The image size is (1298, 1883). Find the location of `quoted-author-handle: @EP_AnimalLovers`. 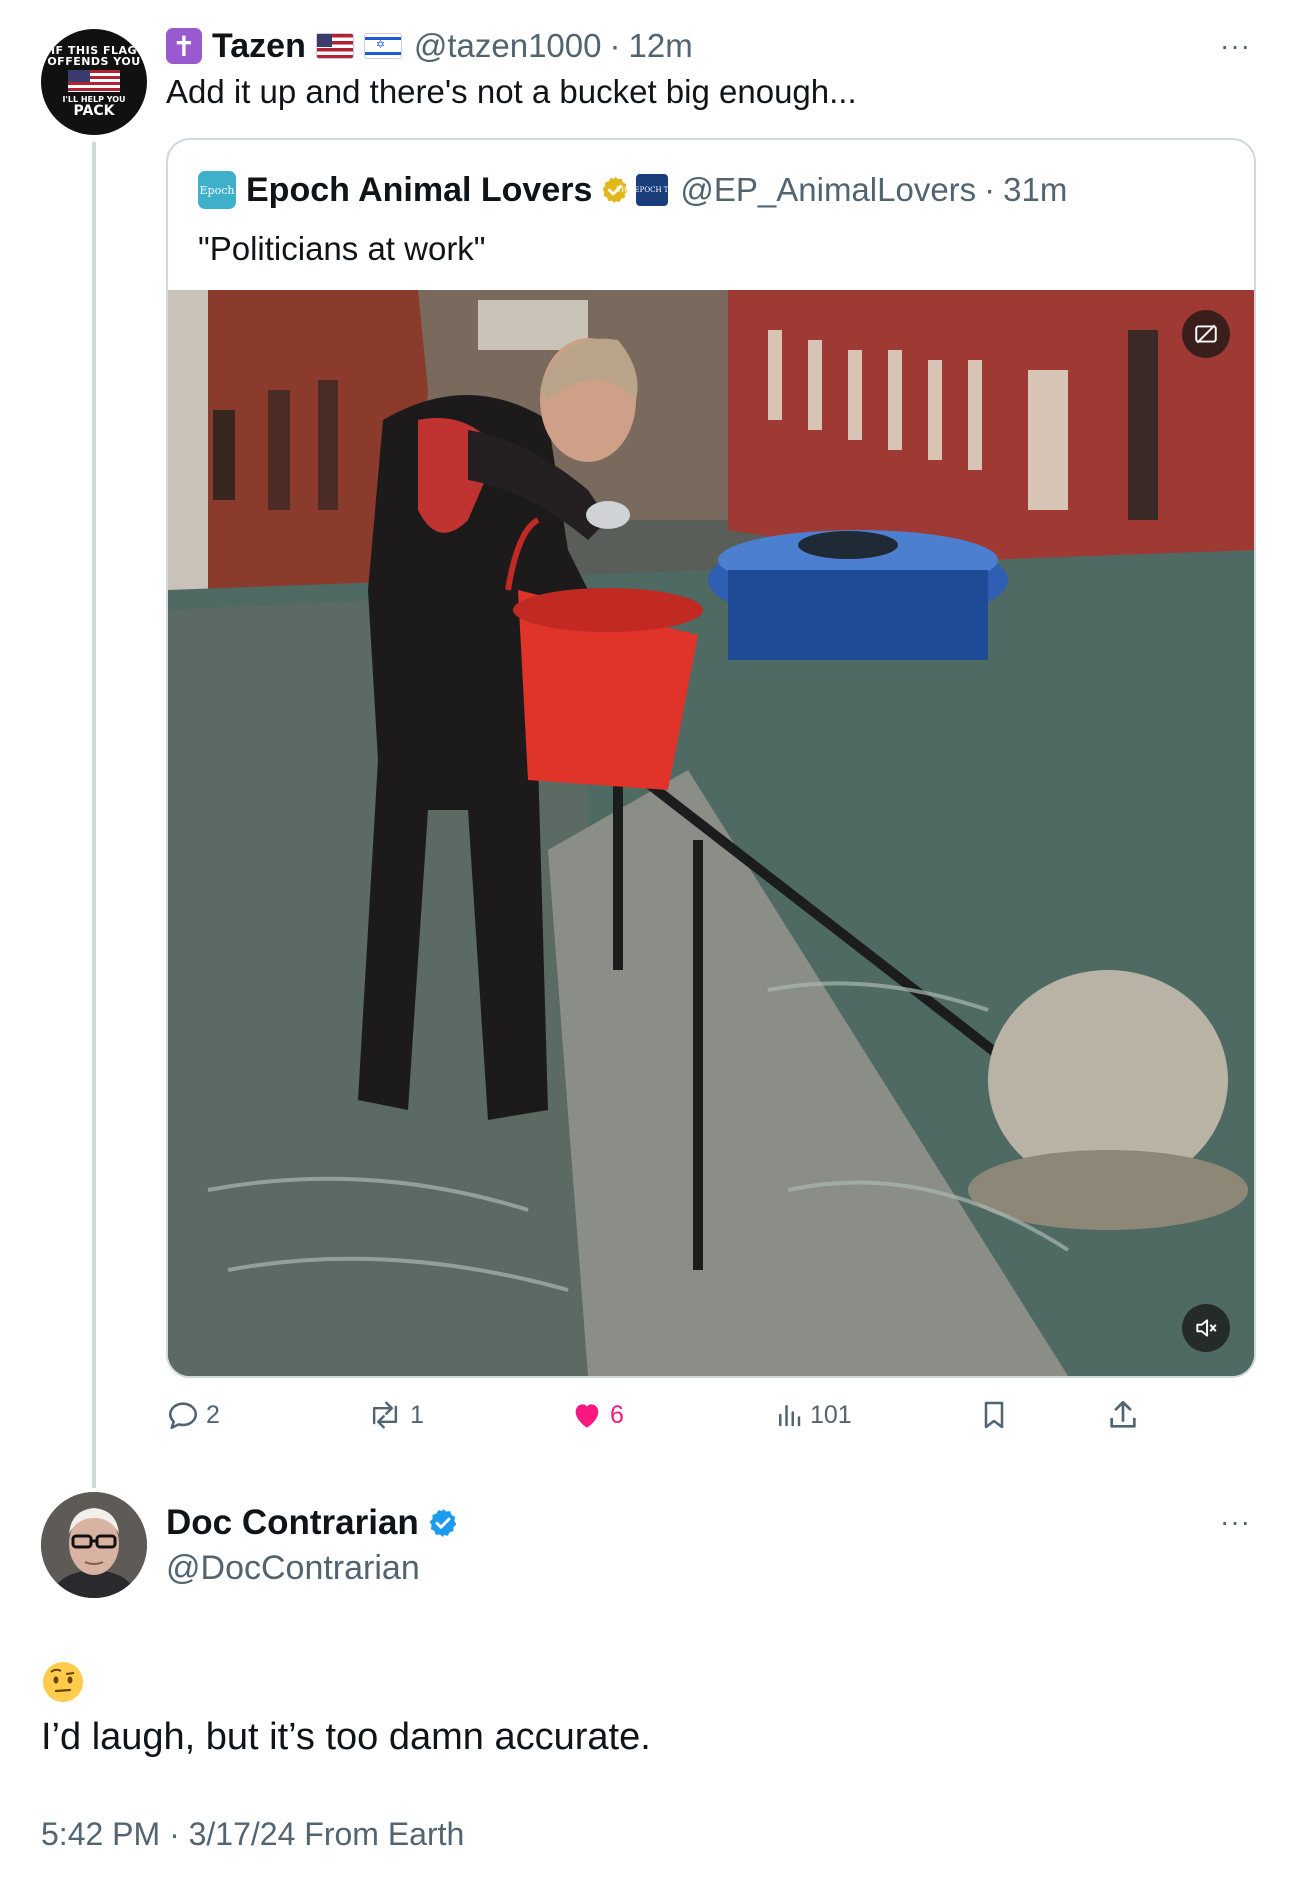

quoted-author-handle: @EP_AnimalLovers is located at coordinates (828, 190).